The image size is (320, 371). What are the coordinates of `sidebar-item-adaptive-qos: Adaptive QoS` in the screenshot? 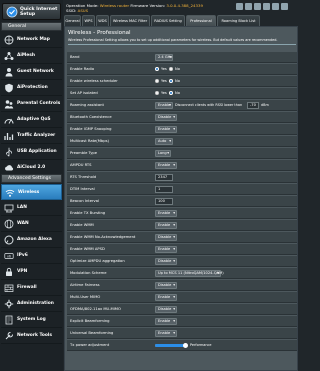 It's located at (31, 120).